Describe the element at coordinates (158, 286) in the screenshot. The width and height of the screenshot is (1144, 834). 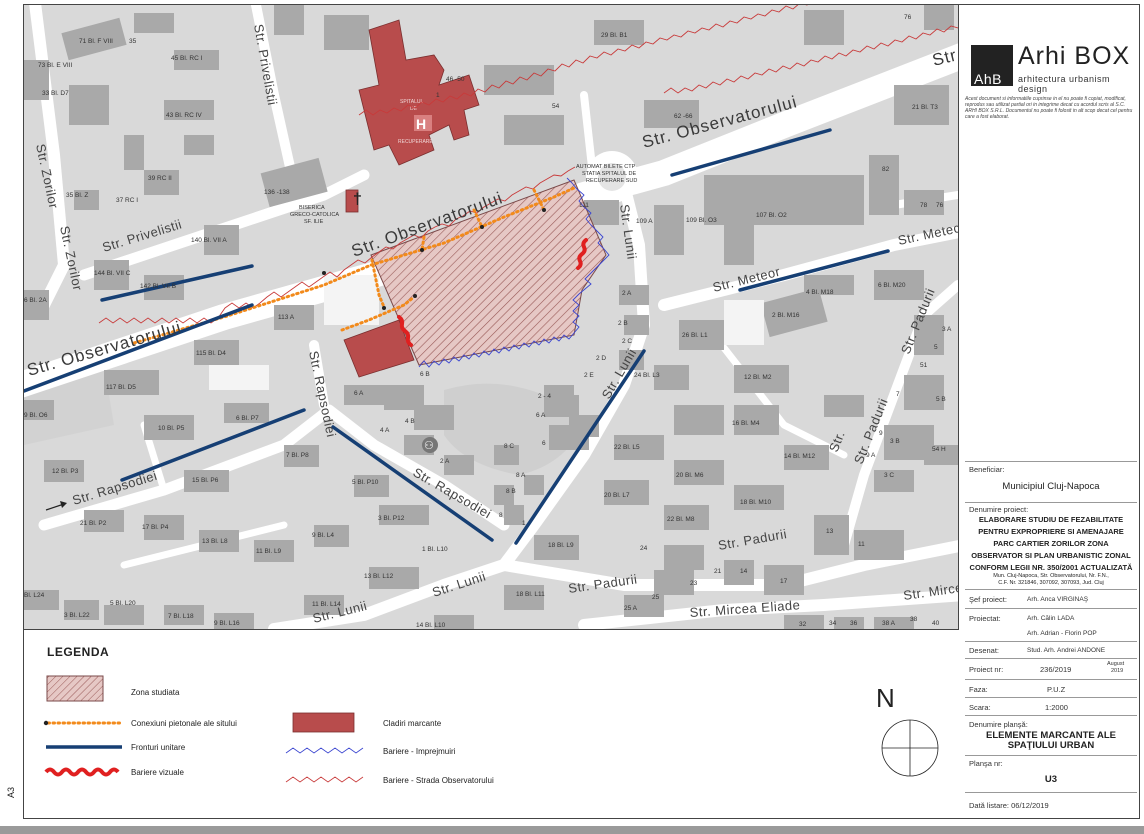
I see `bldg-label: 142 Bl. VII B` at that location.